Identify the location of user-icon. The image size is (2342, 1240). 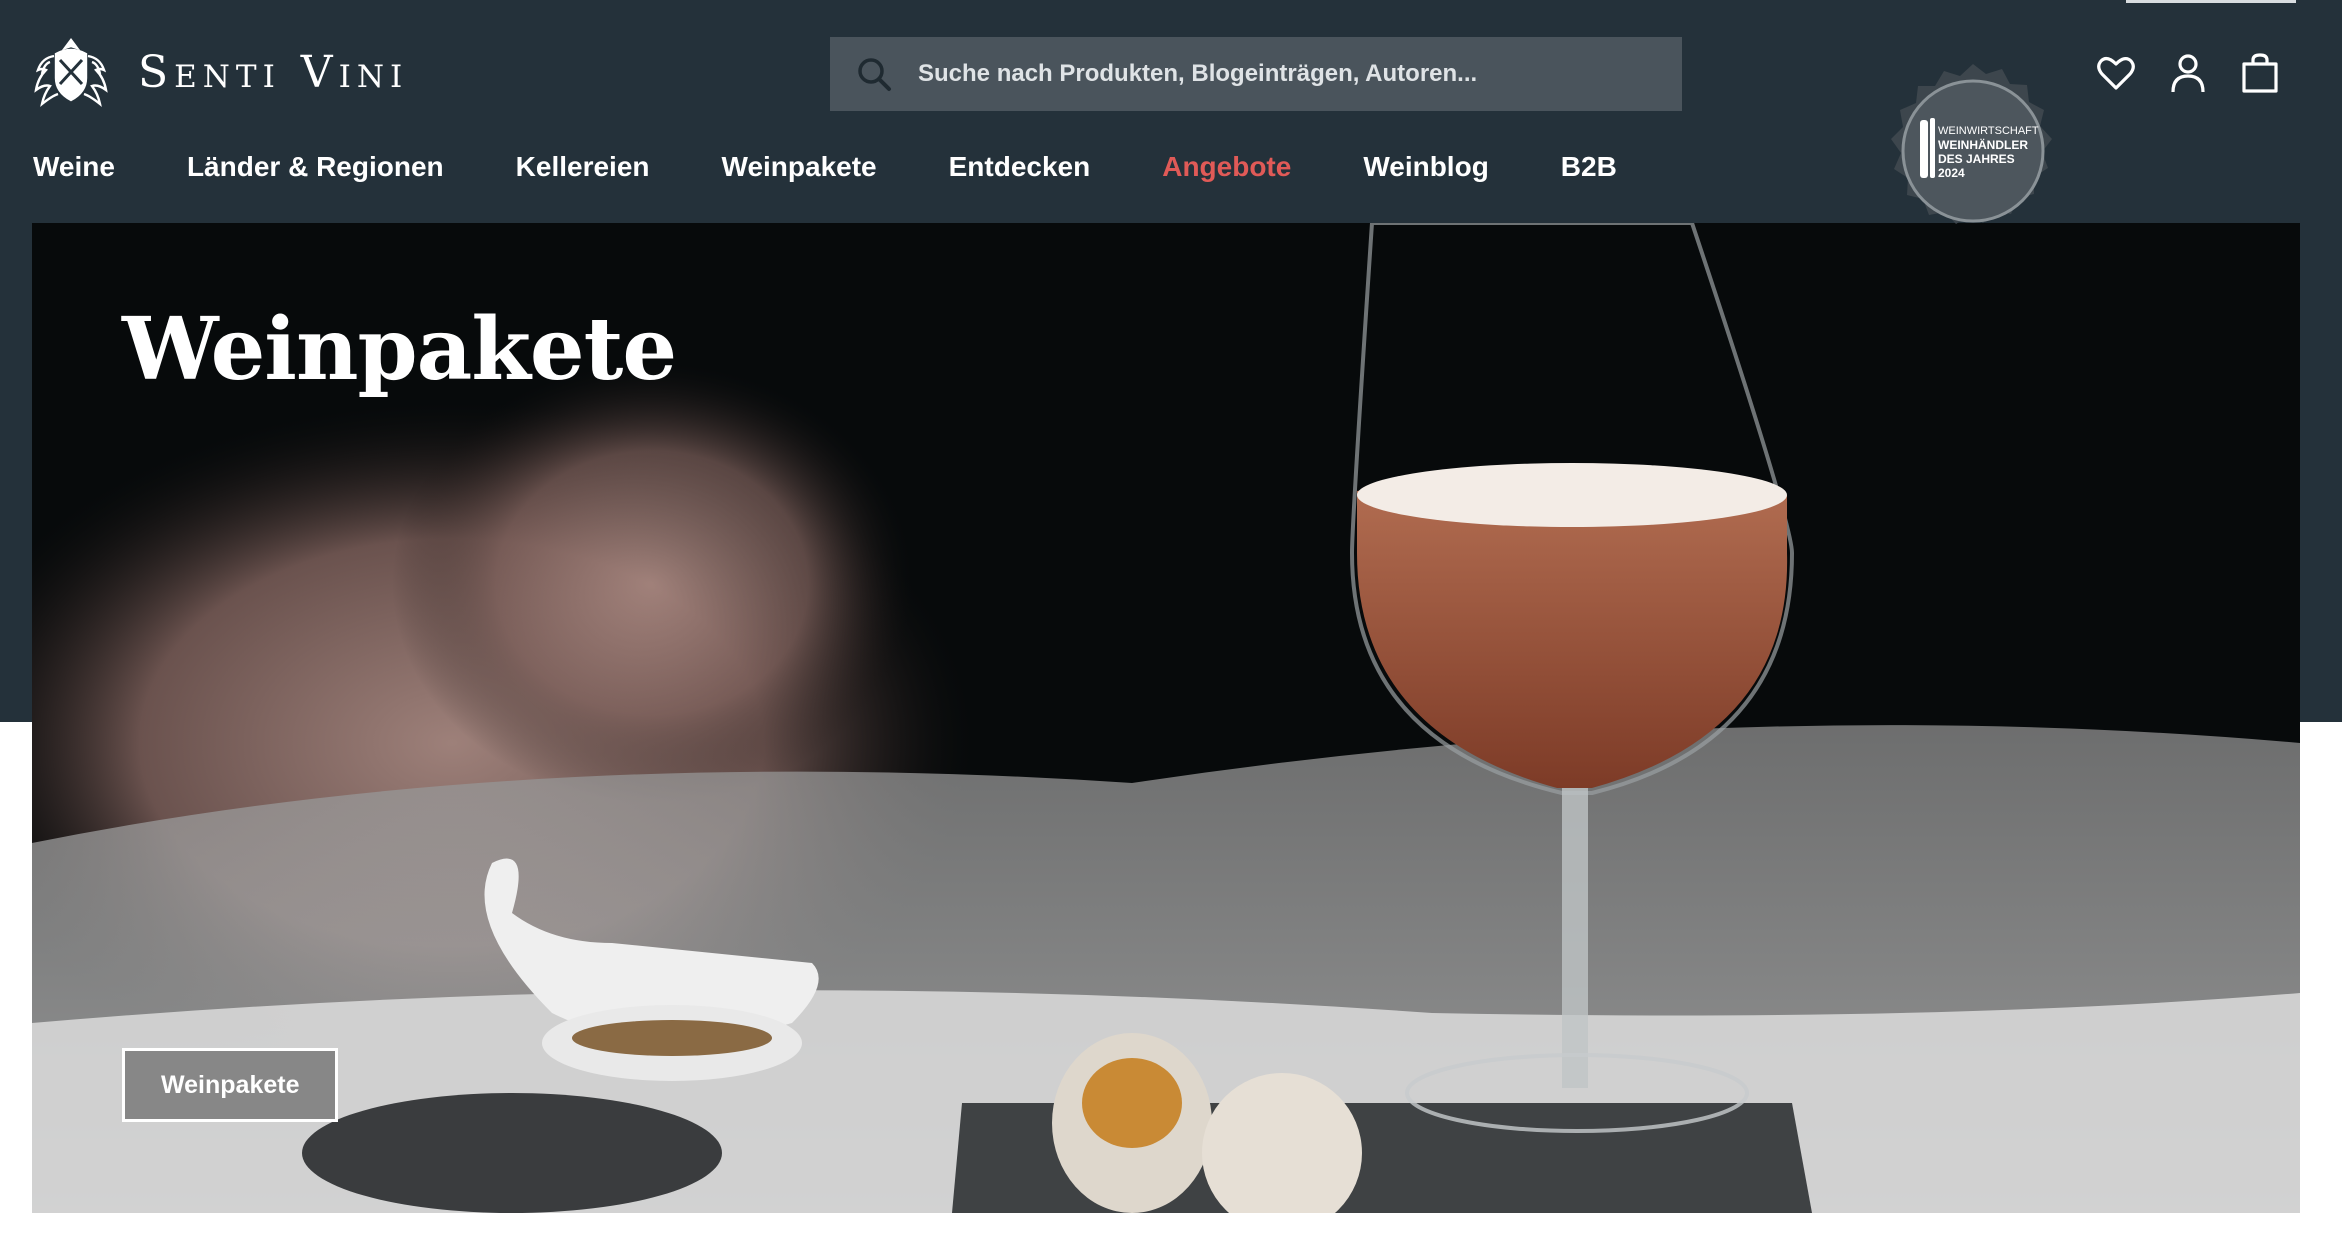
(2188, 73).